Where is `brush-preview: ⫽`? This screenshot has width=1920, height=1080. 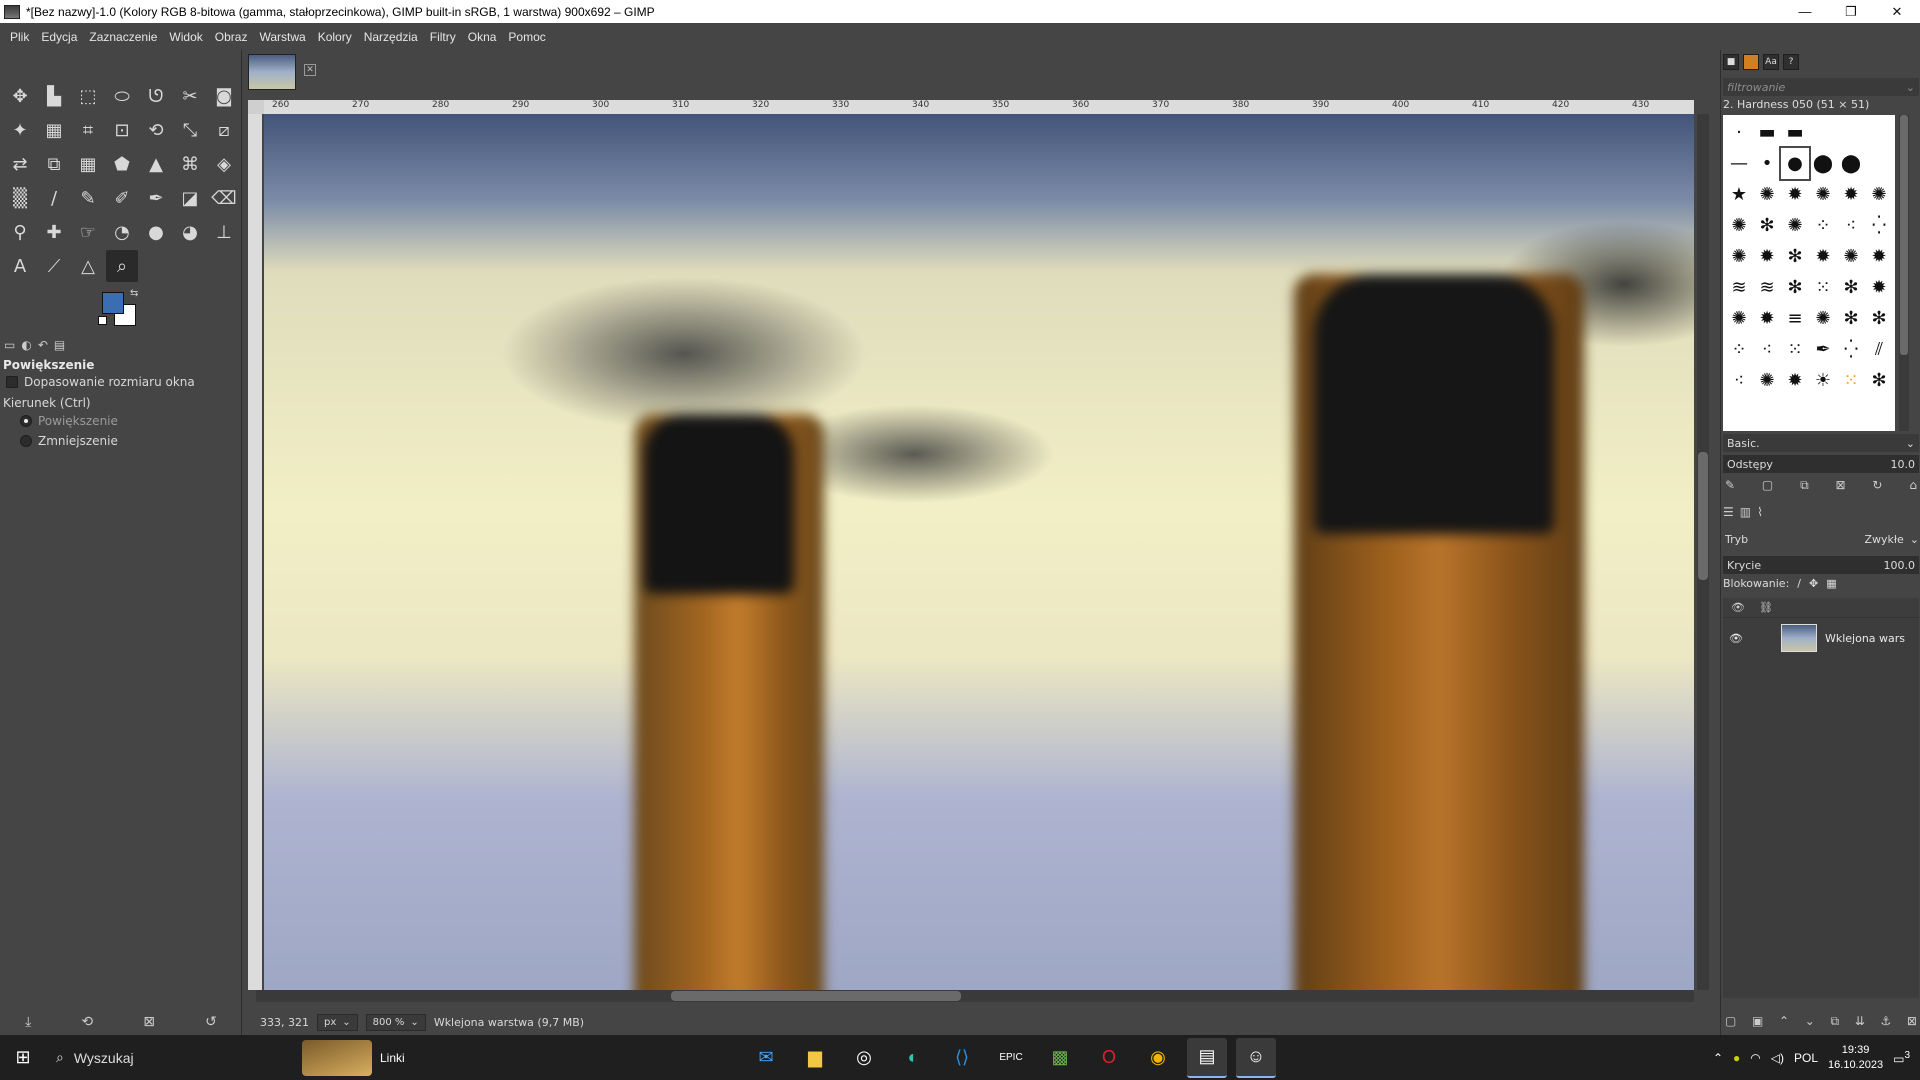 brush-preview: ⫽ is located at coordinates (1879, 349).